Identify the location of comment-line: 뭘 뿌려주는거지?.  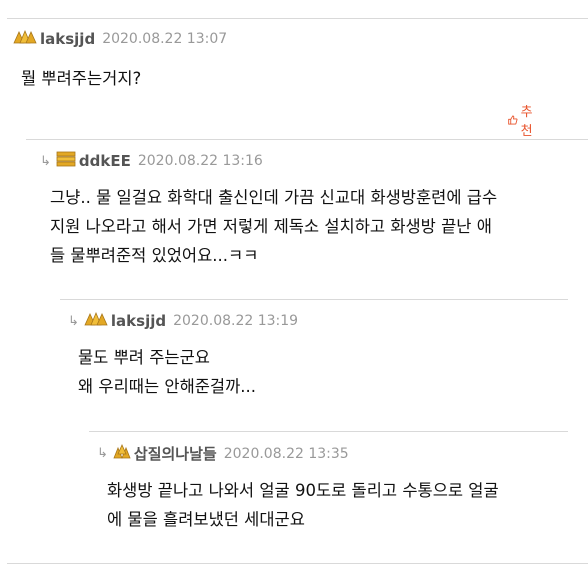
(81, 78).